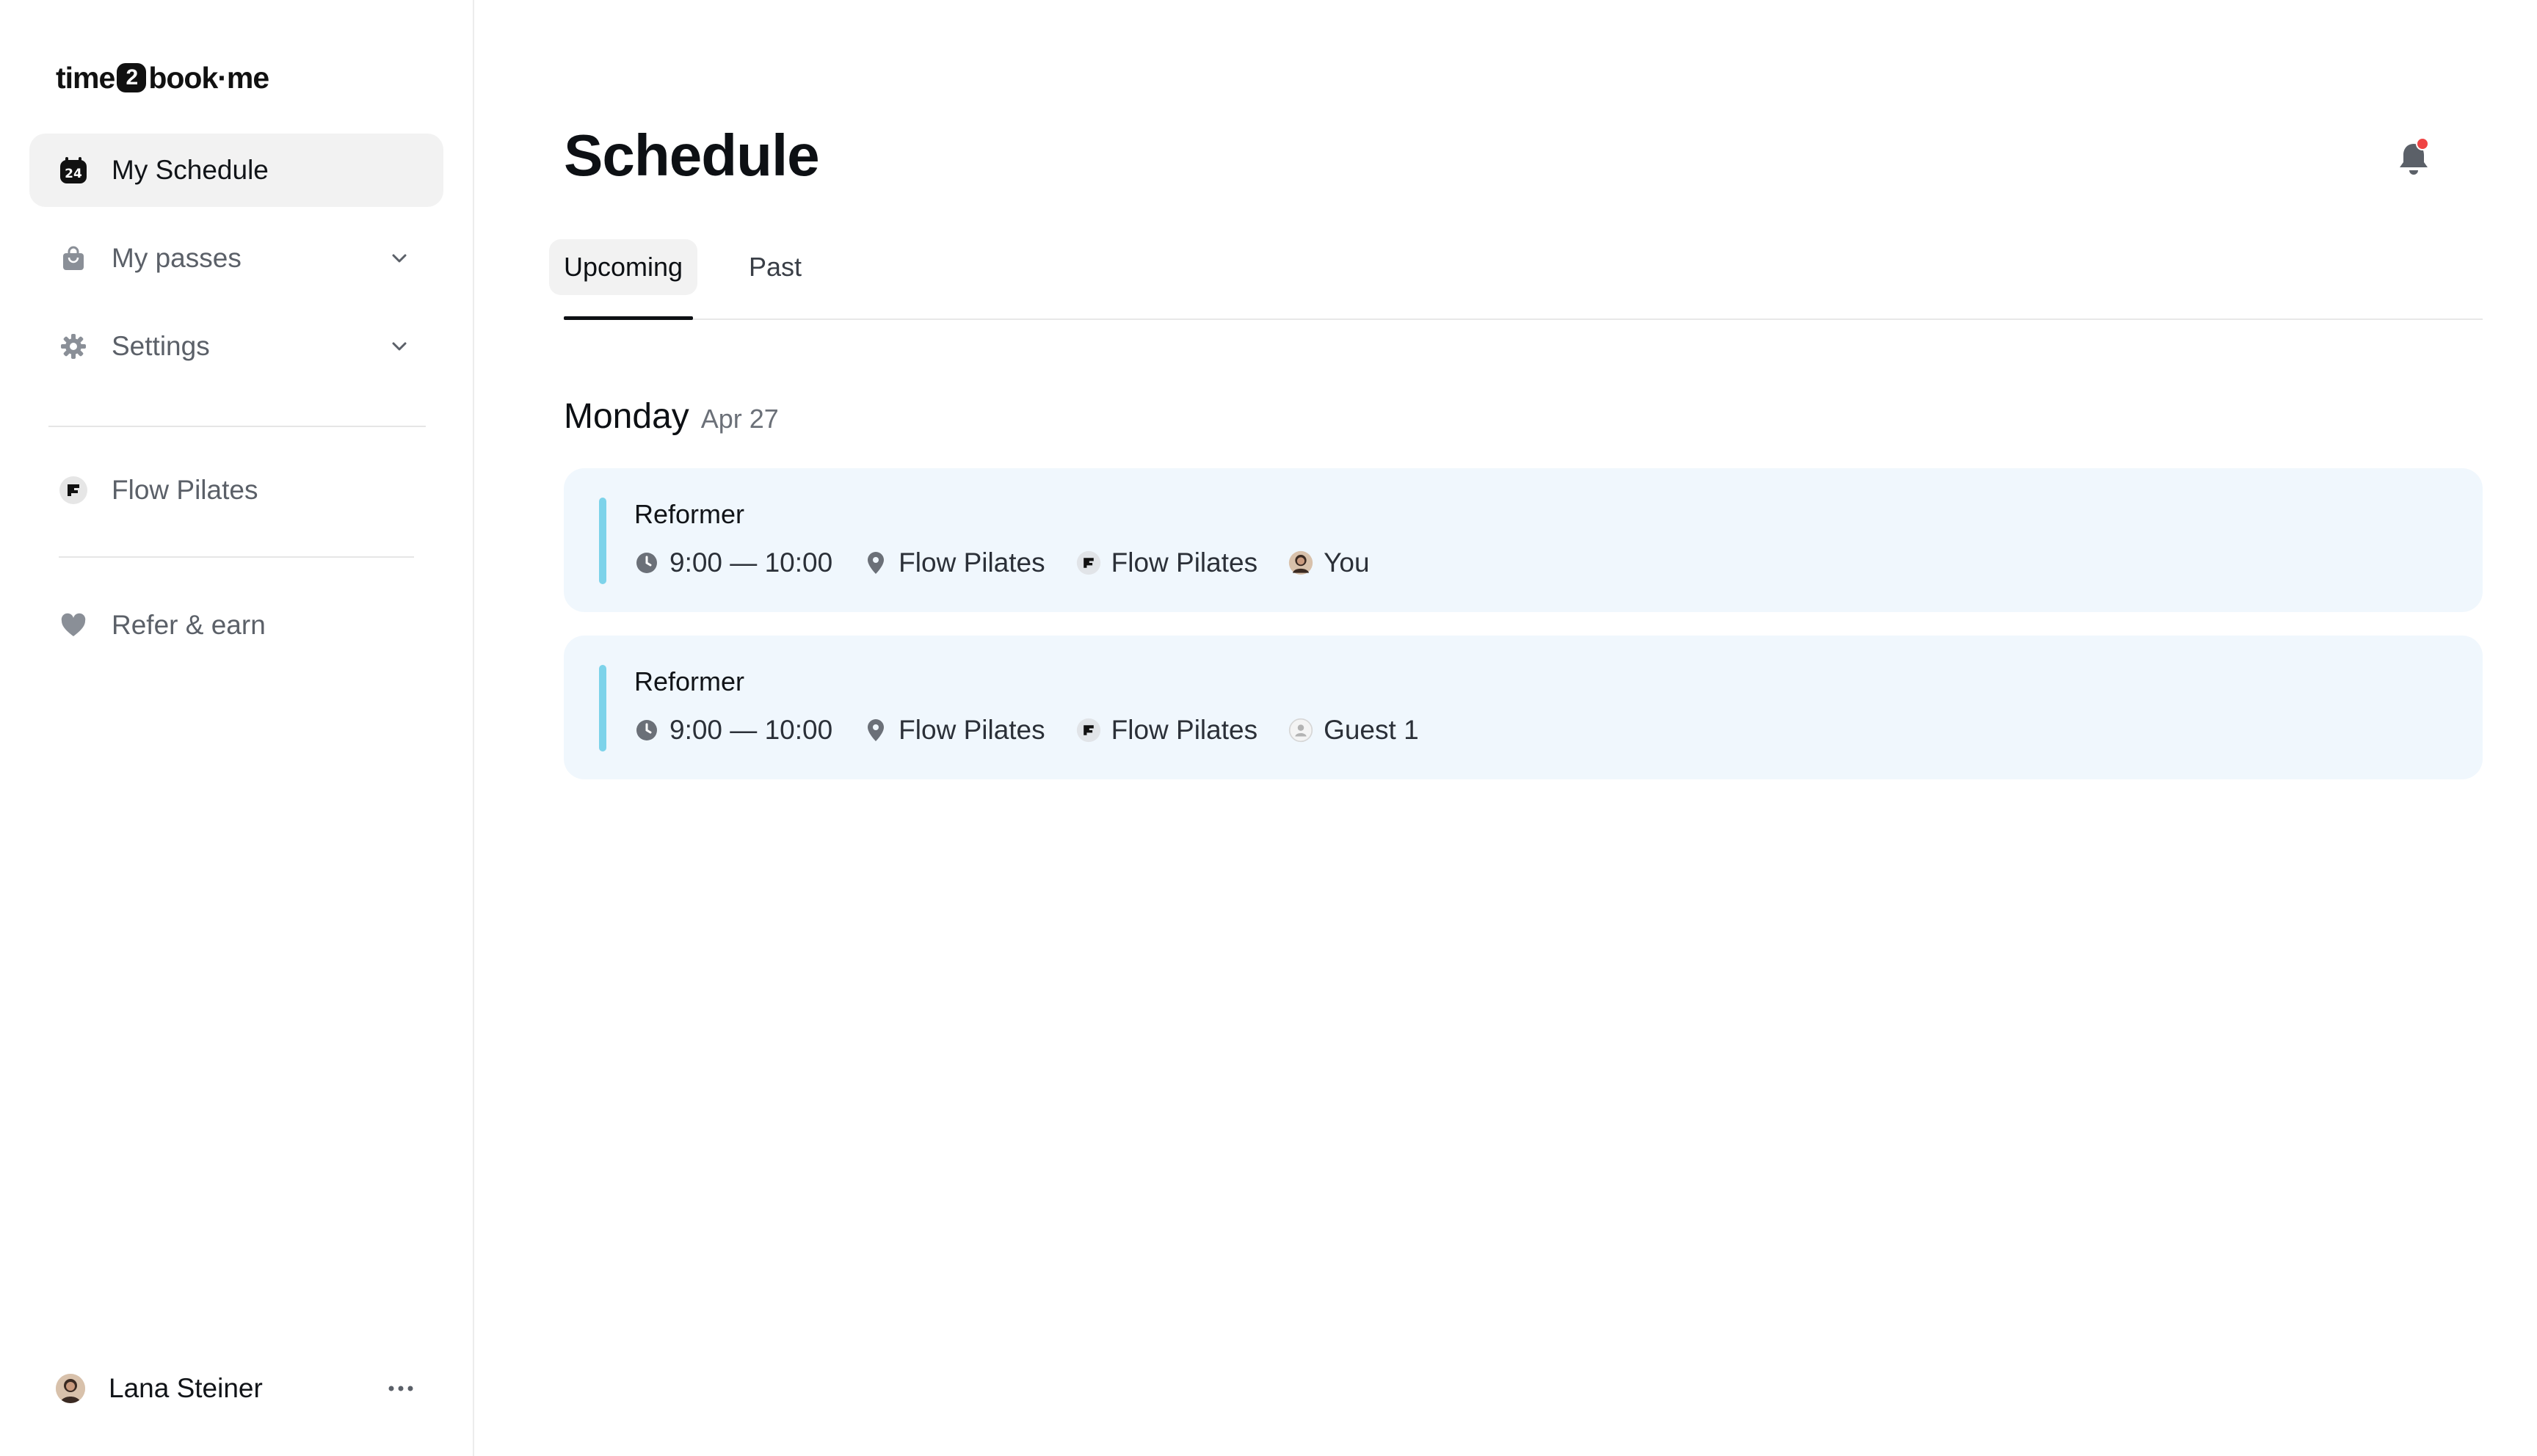  What do you see at coordinates (185, 490) in the screenshot?
I see `sidebar-item-label: Flow Pilates` at bounding box center [185, 490].